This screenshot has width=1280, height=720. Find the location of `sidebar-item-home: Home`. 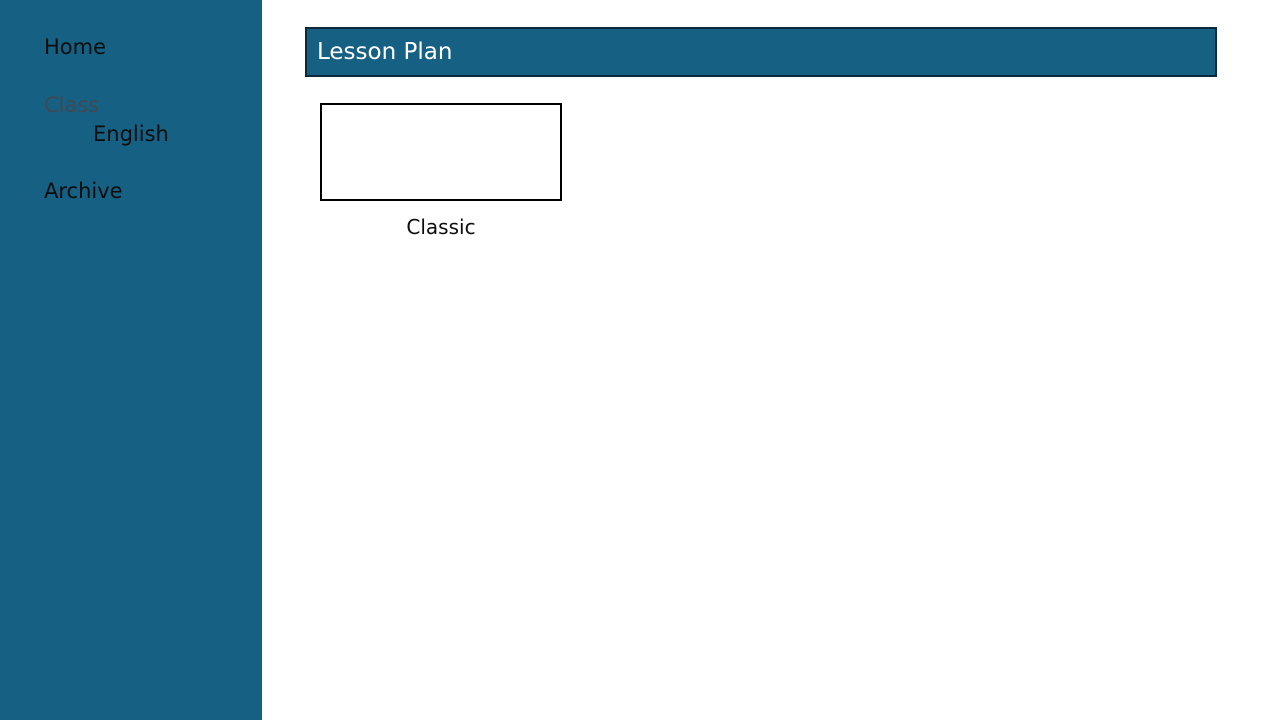

sidebar-item-home: Home is located at coordinates (75, 47).